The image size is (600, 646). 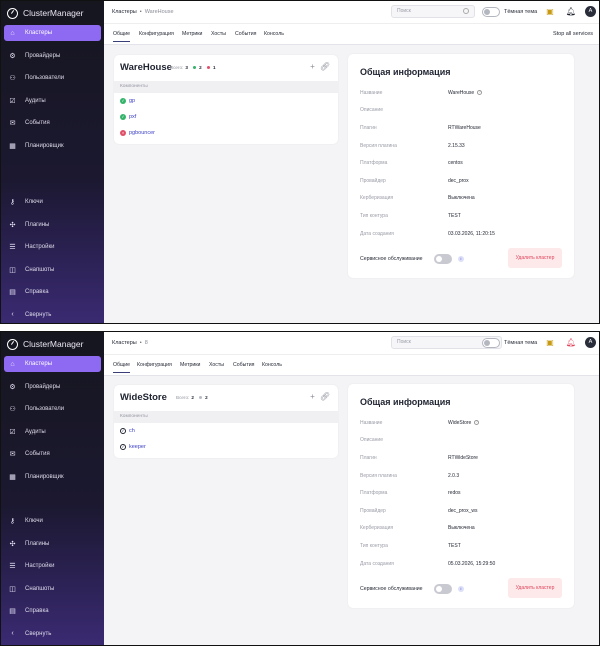 What do you see at coordinates (123, 431) in the screenshot?
I see `check-outline-icon: ✓` at bounding box center [123, 431].